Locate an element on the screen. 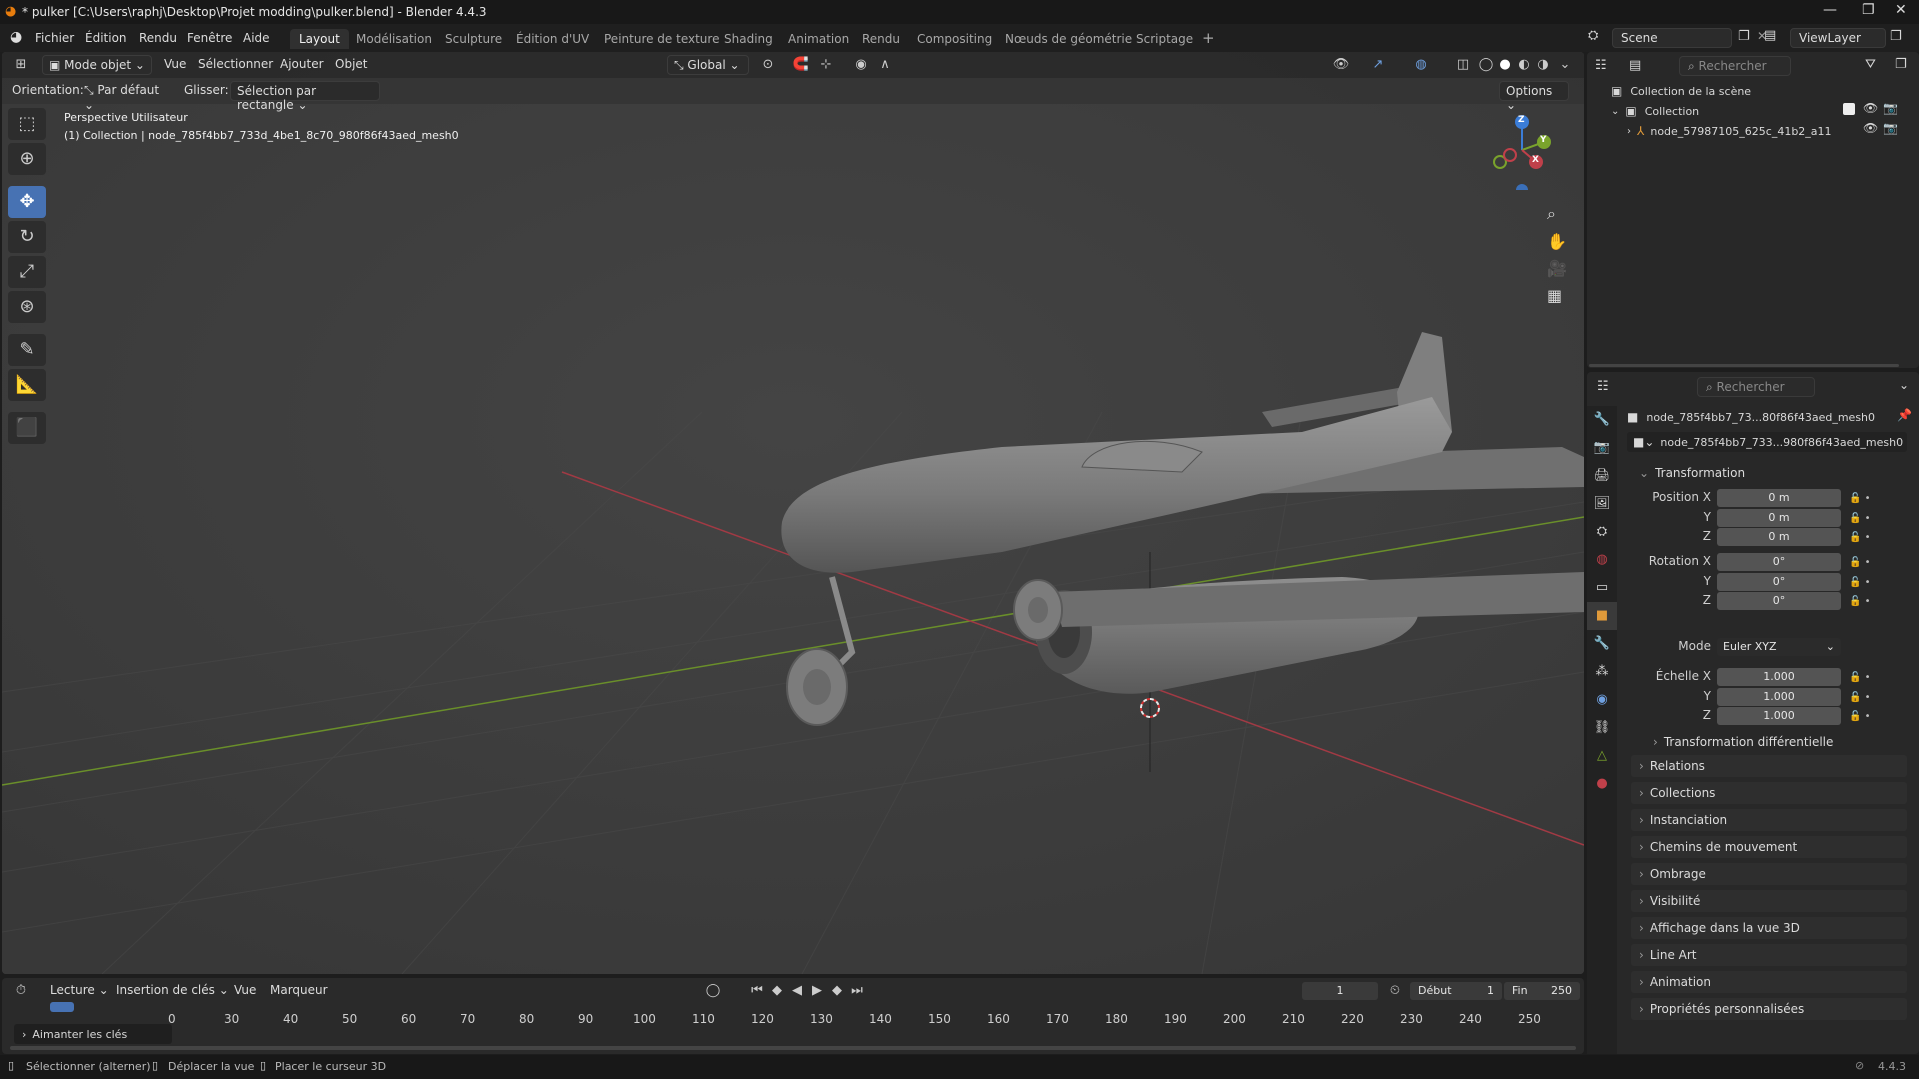  snap-target-icon: ⊹ is located at coordinates (826, 65).